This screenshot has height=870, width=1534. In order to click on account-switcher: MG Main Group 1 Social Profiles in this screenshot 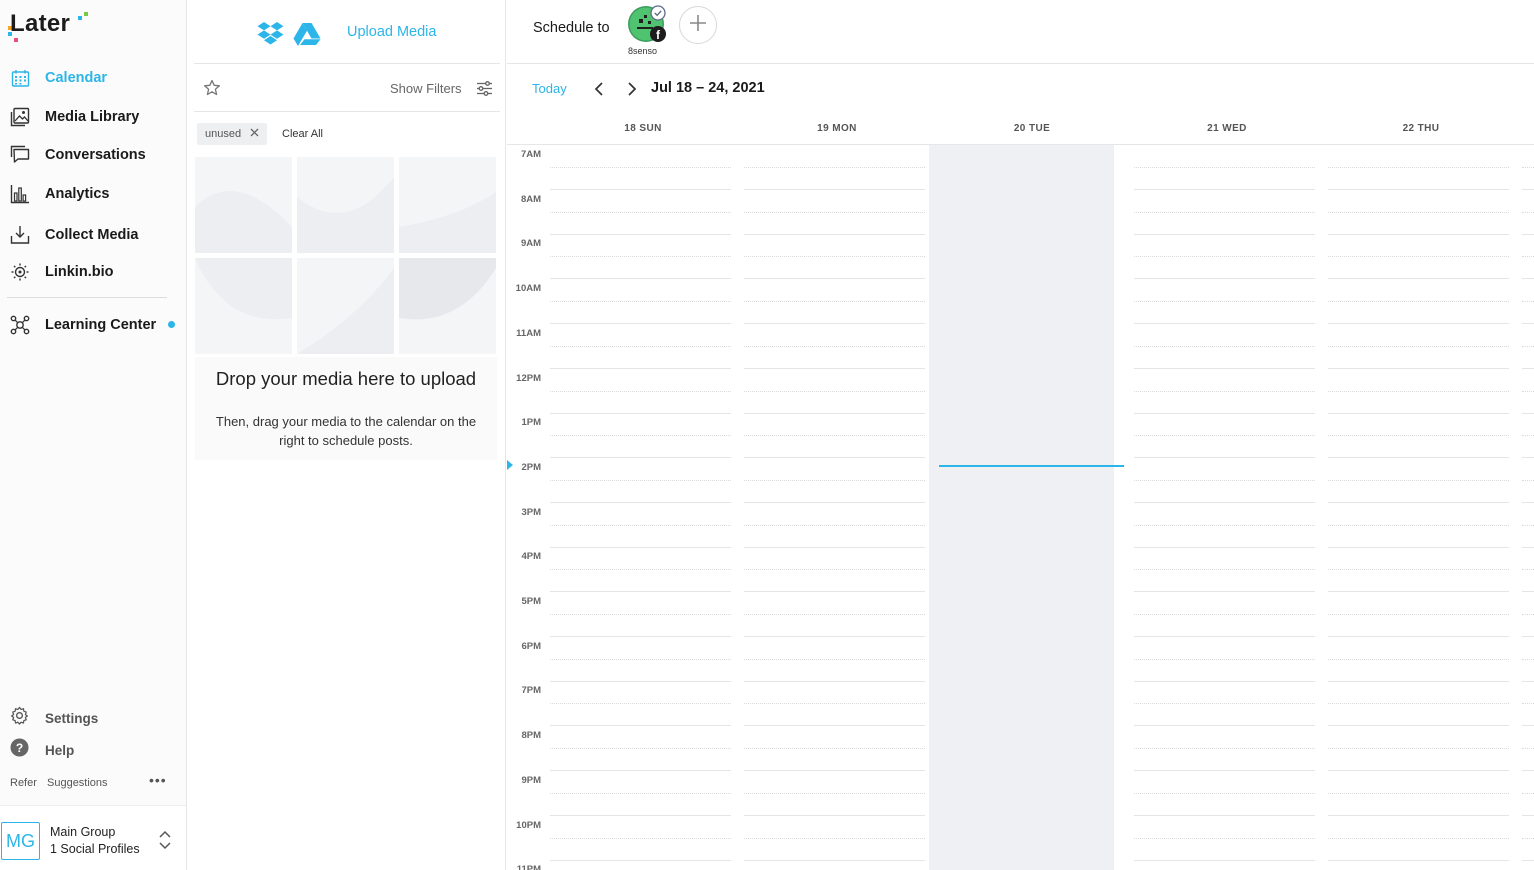, I will do `click(93, 837)`.